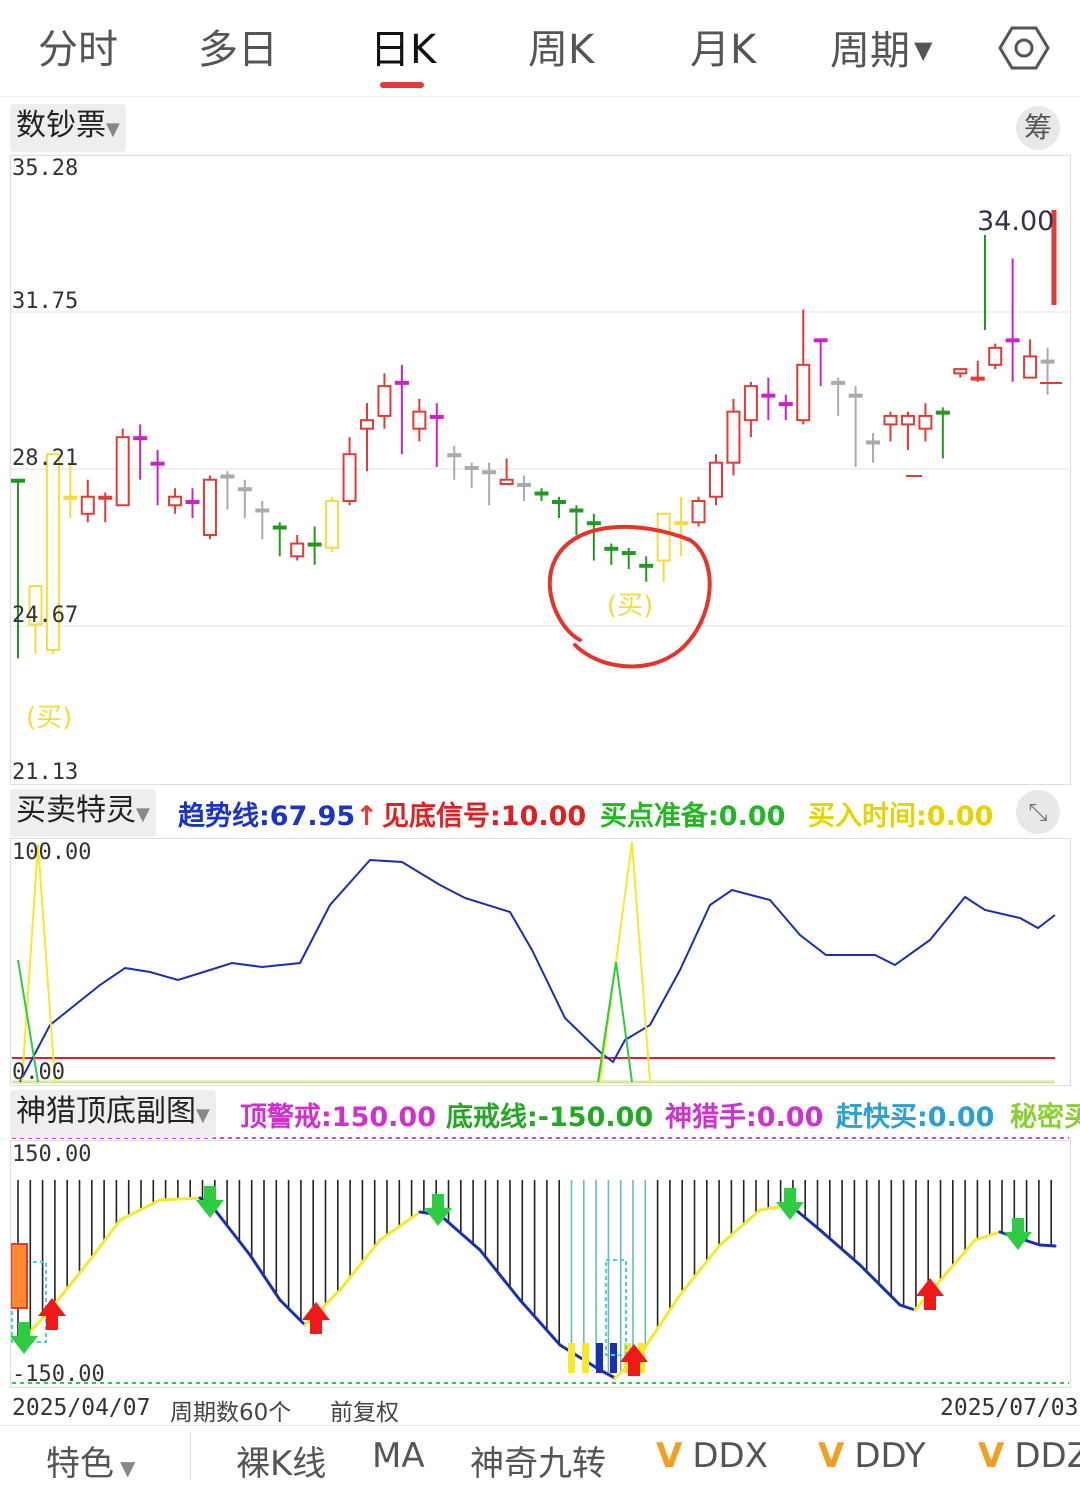 The image size is (1080, 1486). Describe the element at coordinates (1045, 1117) in the screenshot. I see `secret-buy-value: 秘密买` at that location.